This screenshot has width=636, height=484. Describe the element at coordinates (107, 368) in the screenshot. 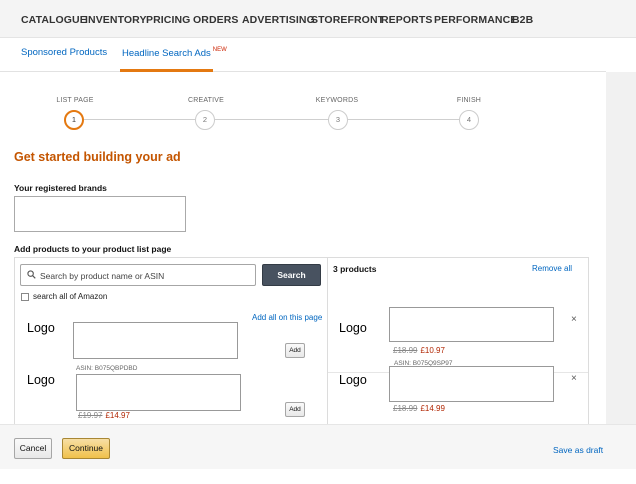

I see `result-asin: ASIN: B075QBPDBD` at that location.